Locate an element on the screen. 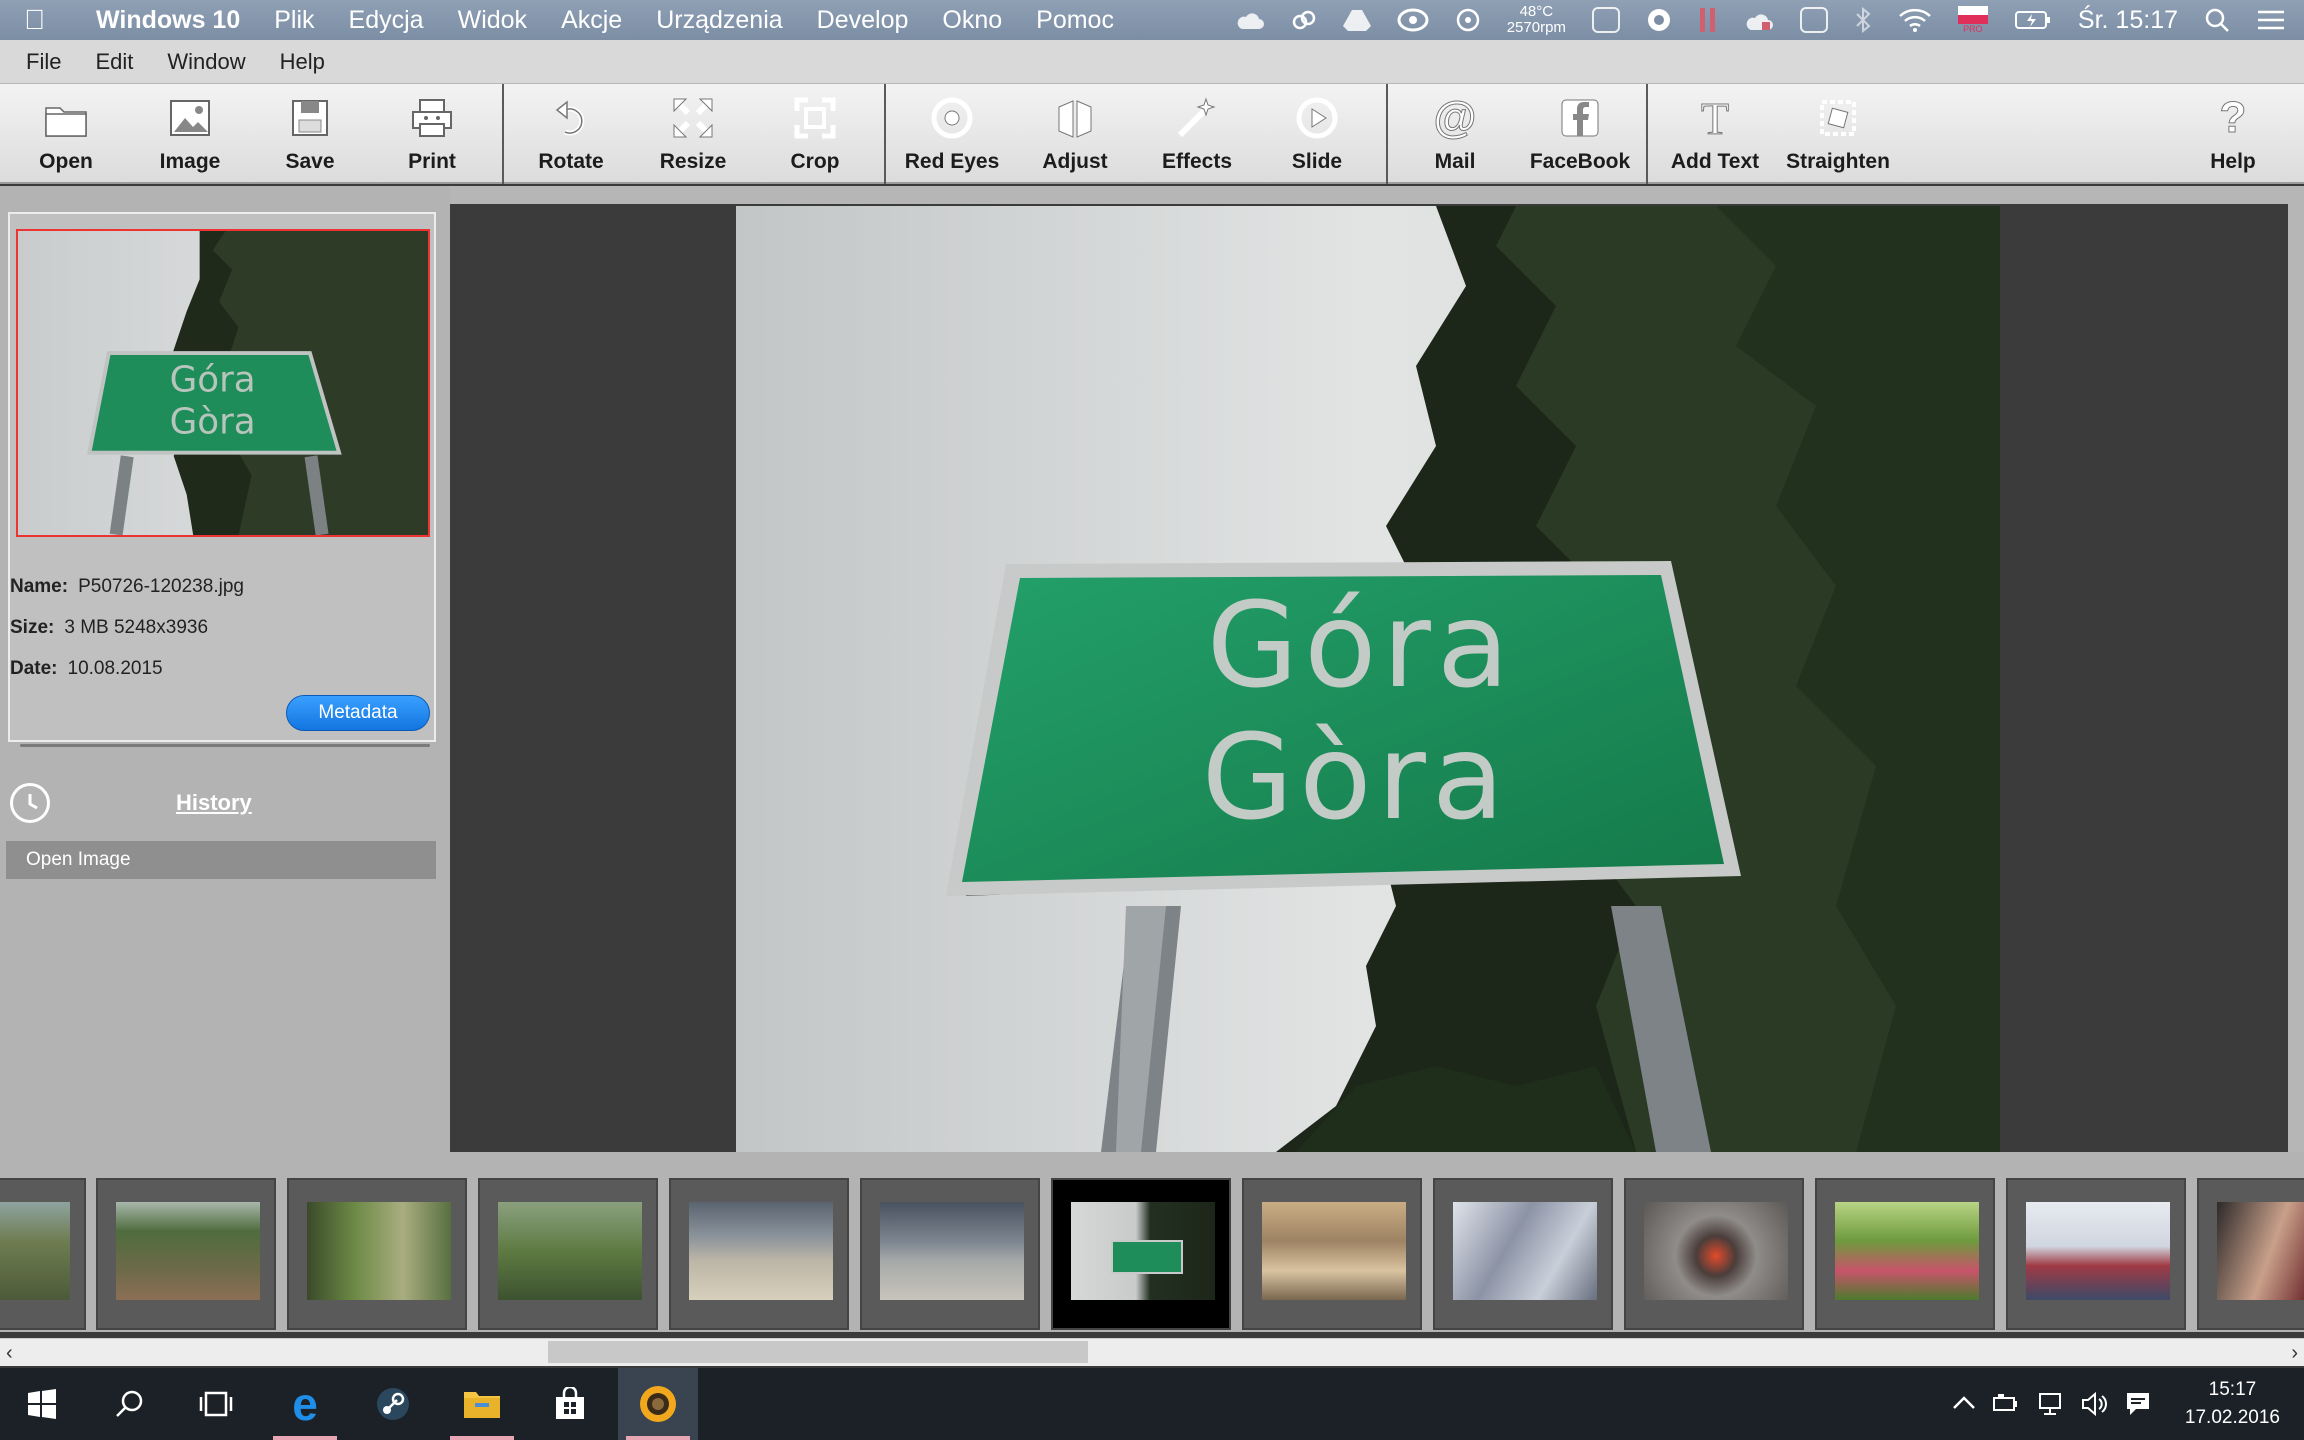  save-button: Save is located at coordinates (310, 133).